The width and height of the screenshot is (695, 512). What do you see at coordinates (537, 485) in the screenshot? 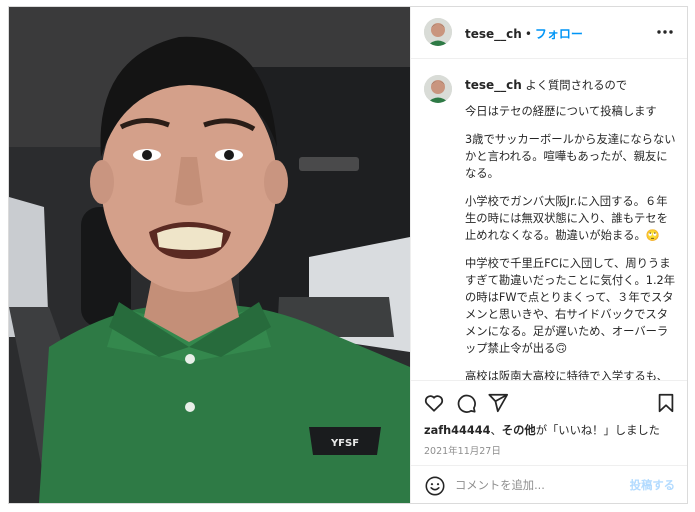
I see `comment-input` at bounding box center [537, 485].